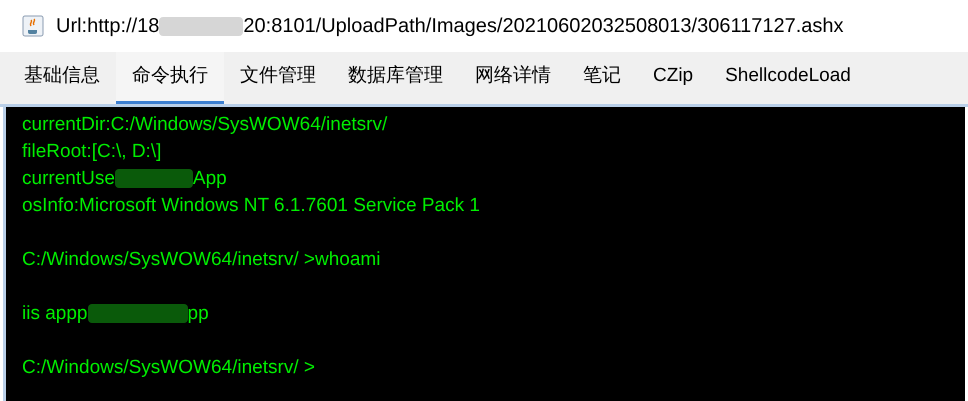 The image size is (968, 401). I want to click on terminal-line: currentUse App, so click(125, 179).